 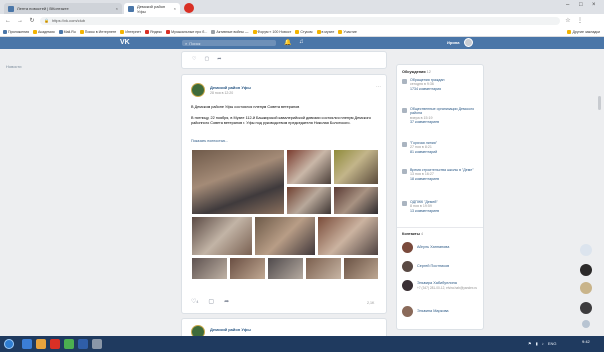 What do you see at coordinates (44, 31) in the screenshot?
I see `bookmark-academy: Академия` at bounding box center [44, 31].